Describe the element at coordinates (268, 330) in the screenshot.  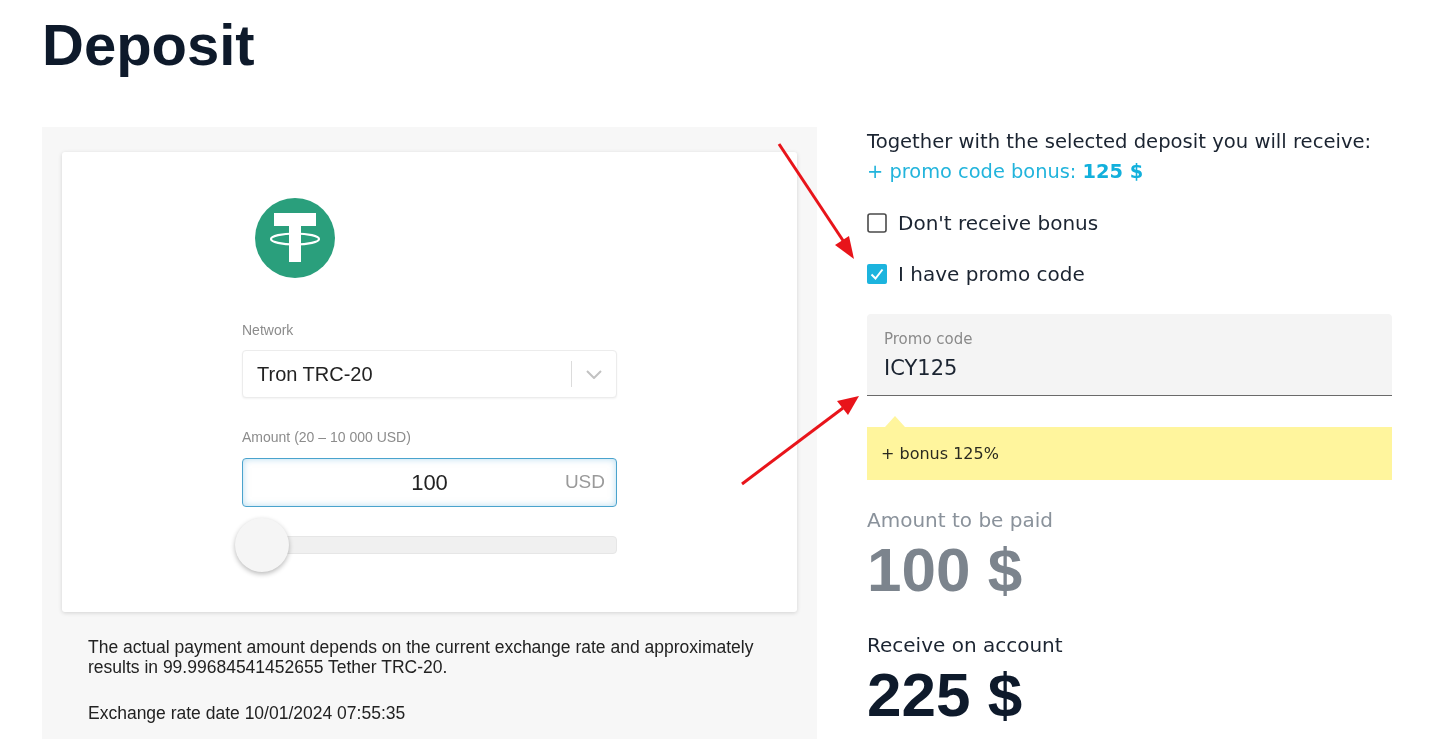
I see `field-label: Network` at that location.